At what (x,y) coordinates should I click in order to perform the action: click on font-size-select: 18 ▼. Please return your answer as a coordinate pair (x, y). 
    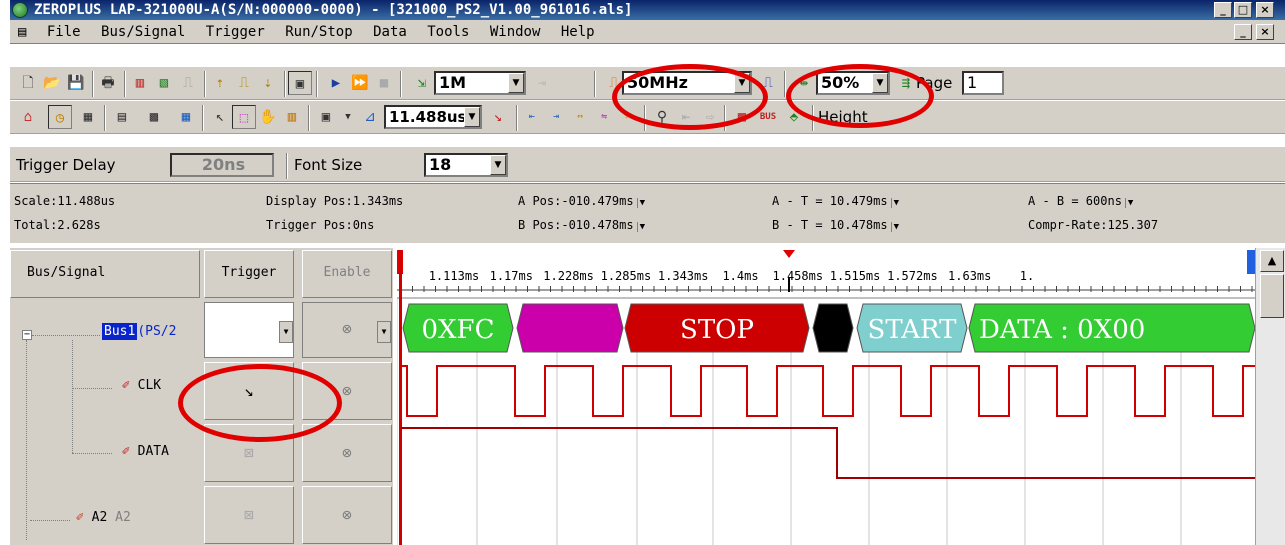
    Looking at the image, I should click on (466, 165).